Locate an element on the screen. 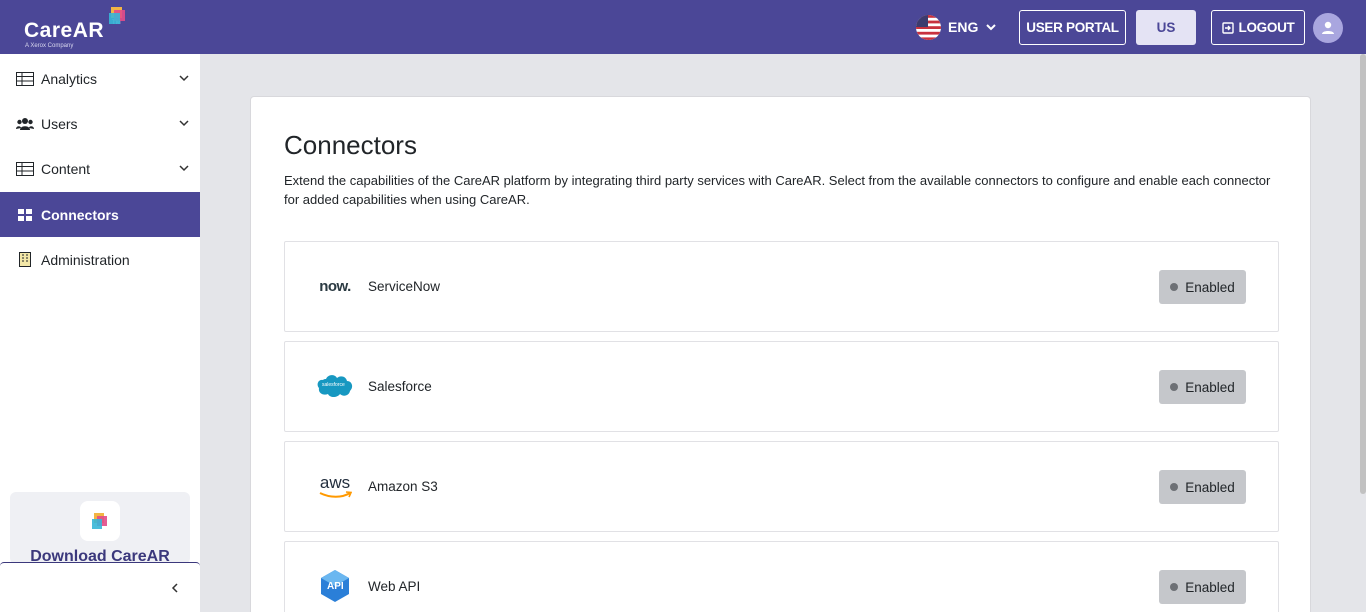  page-scrollbar is located at coordinates (1363, 274).